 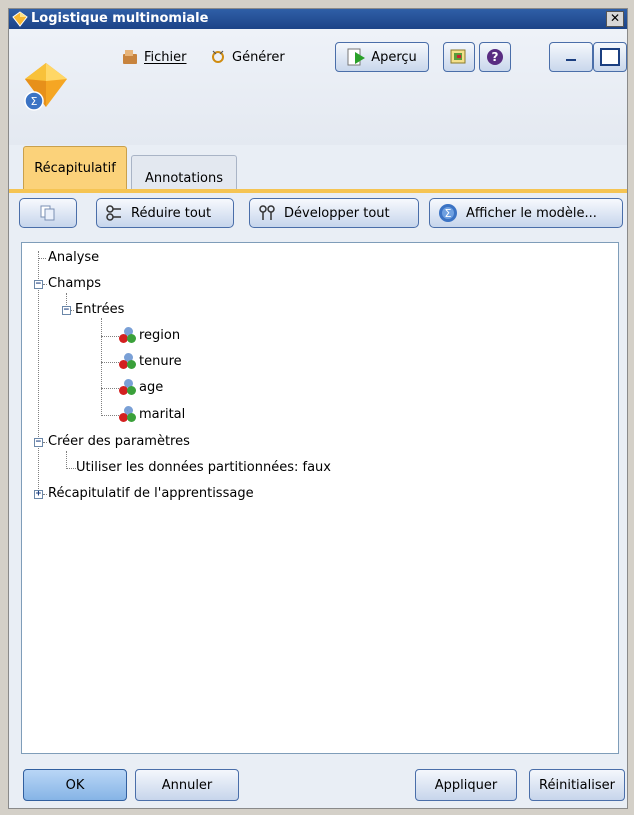 I want to click on menu-file: Fichier, so click(x=154, y=57).